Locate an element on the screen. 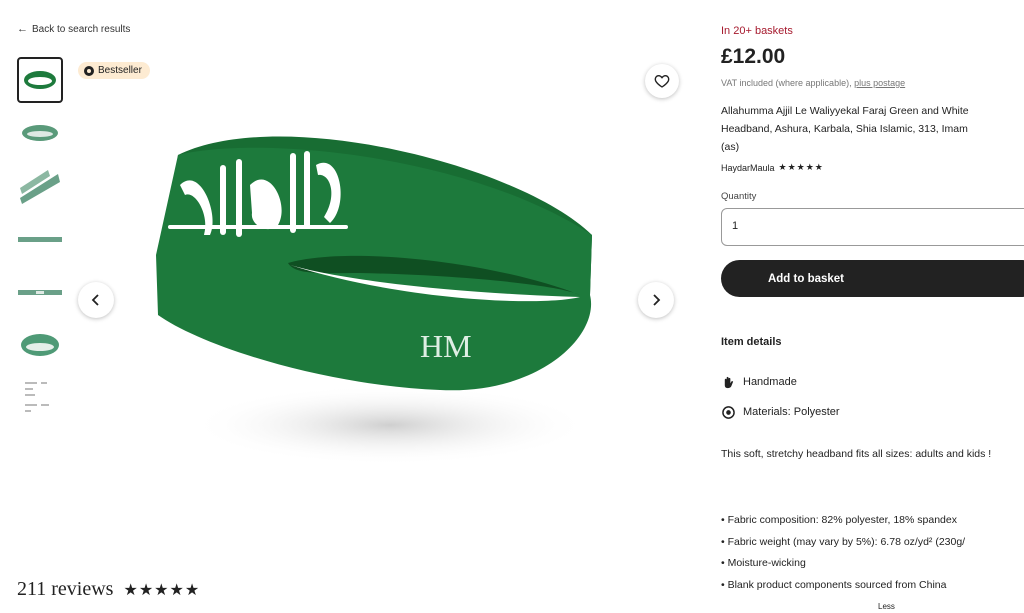 Image resolution: width=1024 pixels, height=613 pixels. basket-count: In 20+ baskets is located at coordinates (757, 31).